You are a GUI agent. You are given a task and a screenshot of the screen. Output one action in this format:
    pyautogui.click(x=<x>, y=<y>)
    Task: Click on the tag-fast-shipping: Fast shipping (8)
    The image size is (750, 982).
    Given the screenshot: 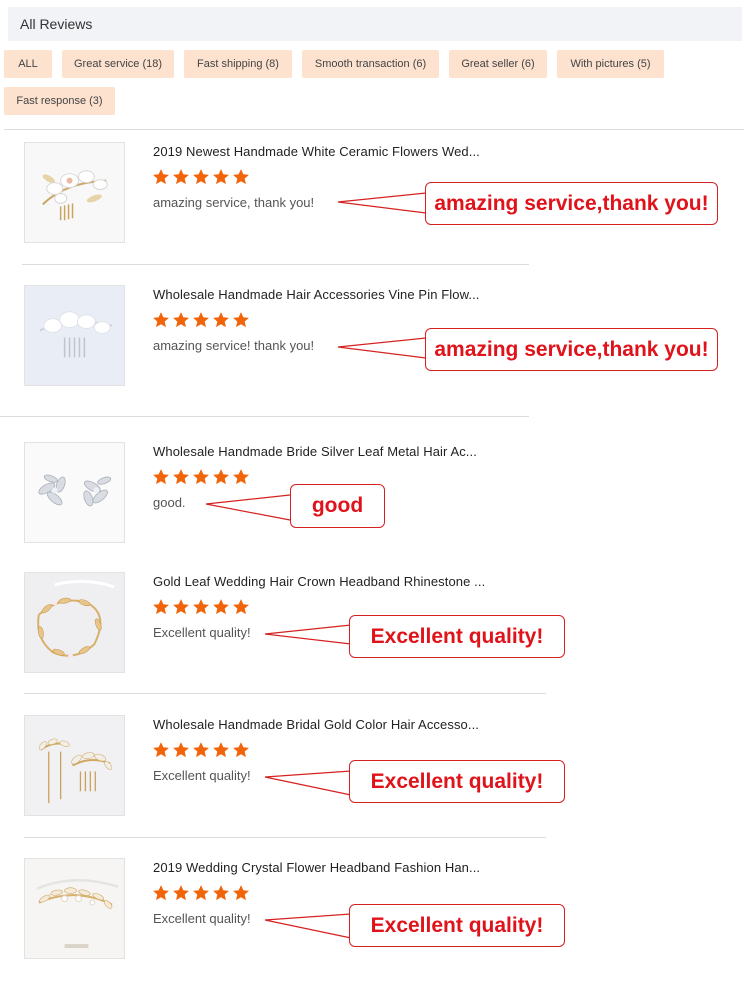 What is the action you would take?
    pyautogui.click(x=238, y=64)
    